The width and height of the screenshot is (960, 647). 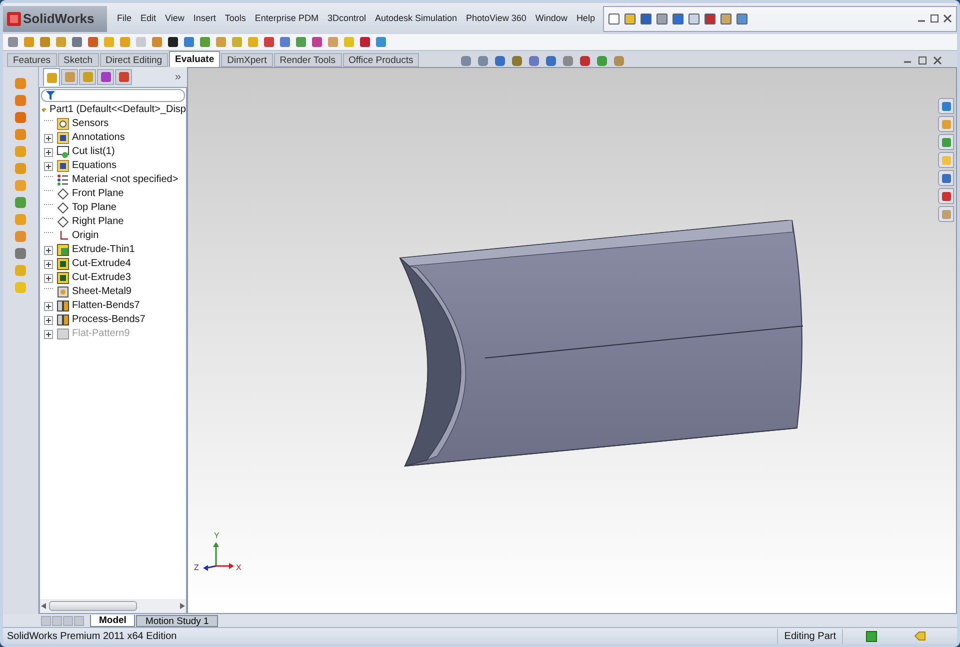 I want to click on command-tab: DimXpert, so click(x=247, y=60).